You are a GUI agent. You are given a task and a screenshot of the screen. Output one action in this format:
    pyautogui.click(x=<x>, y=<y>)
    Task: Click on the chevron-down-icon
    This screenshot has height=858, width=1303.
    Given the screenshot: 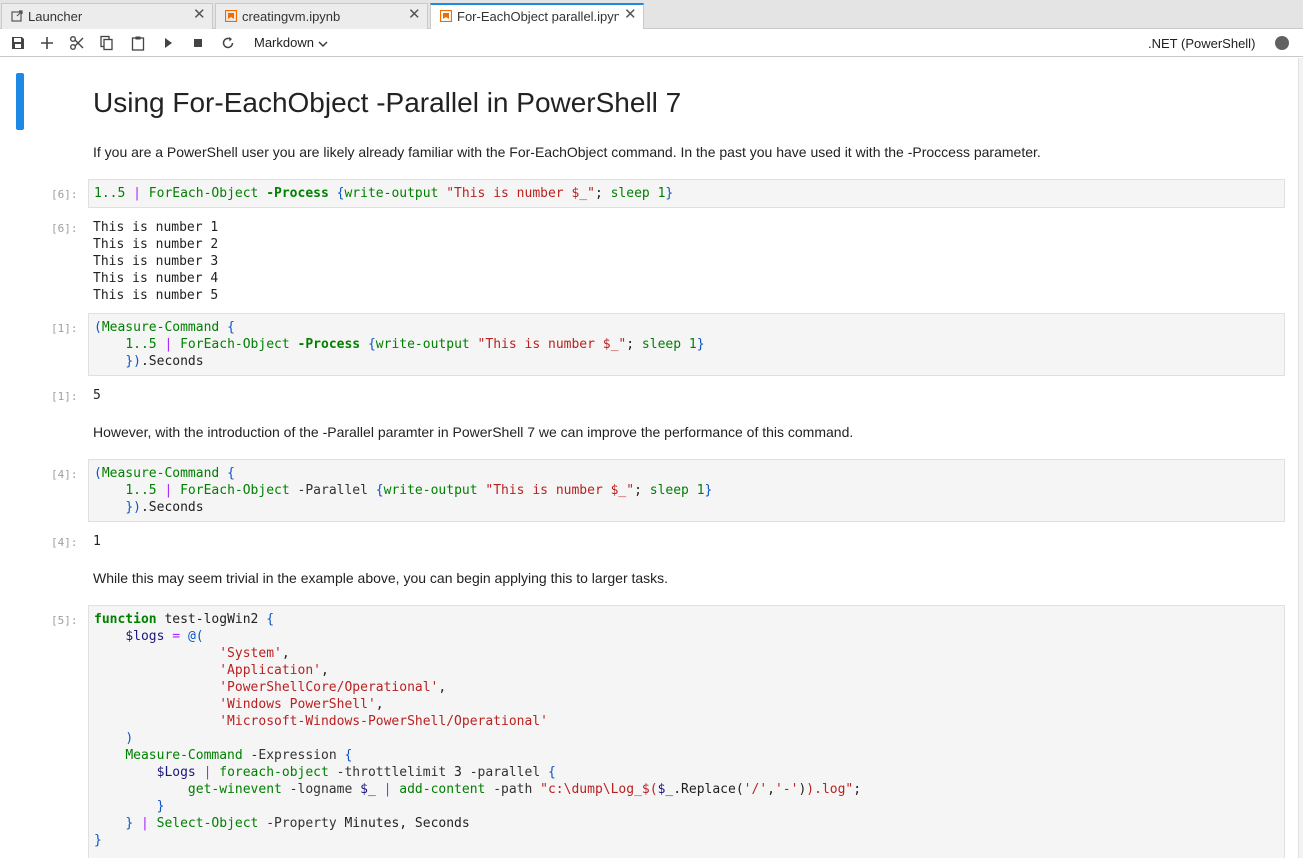 What is the action you would take?
    pyautogui.click(x=323, y=43)
    